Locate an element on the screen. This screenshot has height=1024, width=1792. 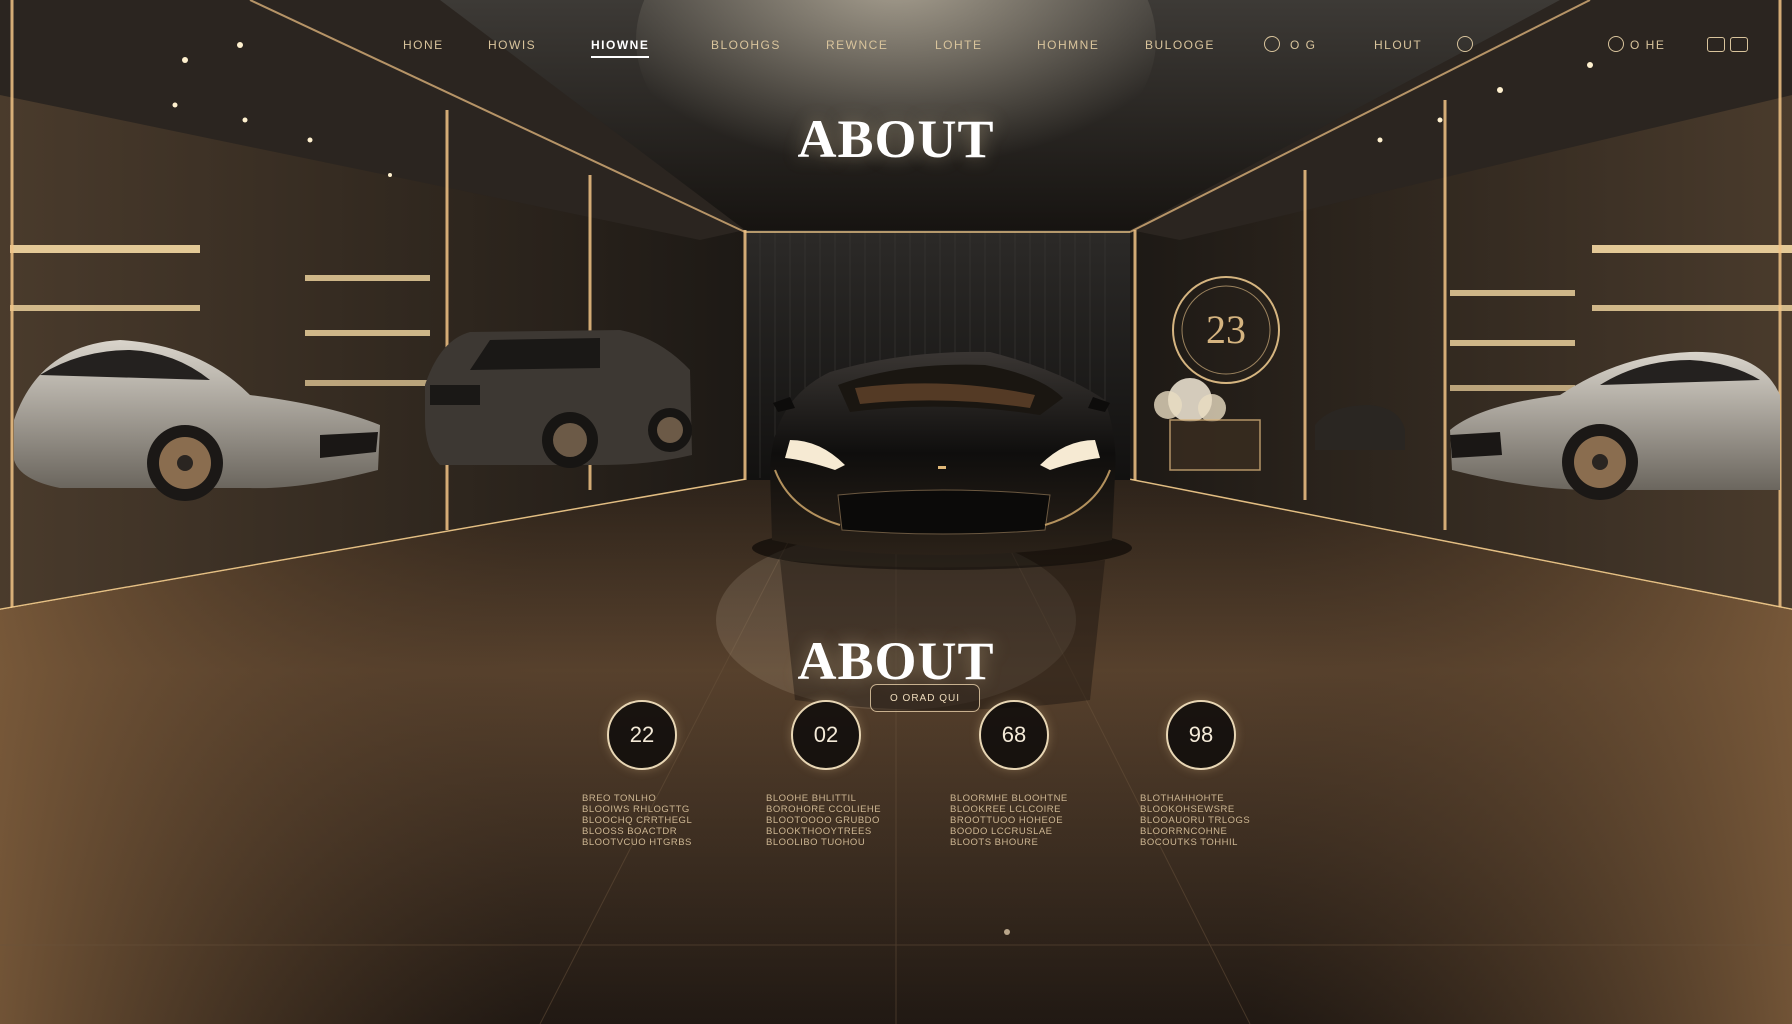
stat-line: BOROHORE CCOLIEHE is located at coordinates (824, 809).